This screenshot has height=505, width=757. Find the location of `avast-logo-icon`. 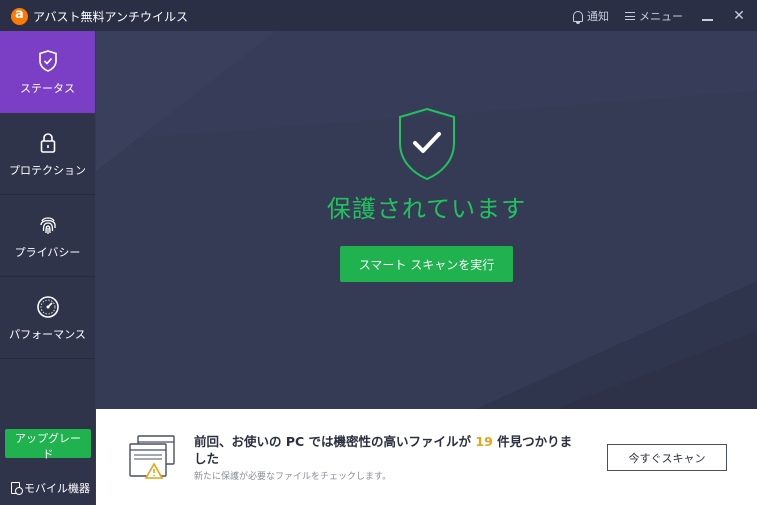

avast-logo-icon is located at coordinates (19, 16).